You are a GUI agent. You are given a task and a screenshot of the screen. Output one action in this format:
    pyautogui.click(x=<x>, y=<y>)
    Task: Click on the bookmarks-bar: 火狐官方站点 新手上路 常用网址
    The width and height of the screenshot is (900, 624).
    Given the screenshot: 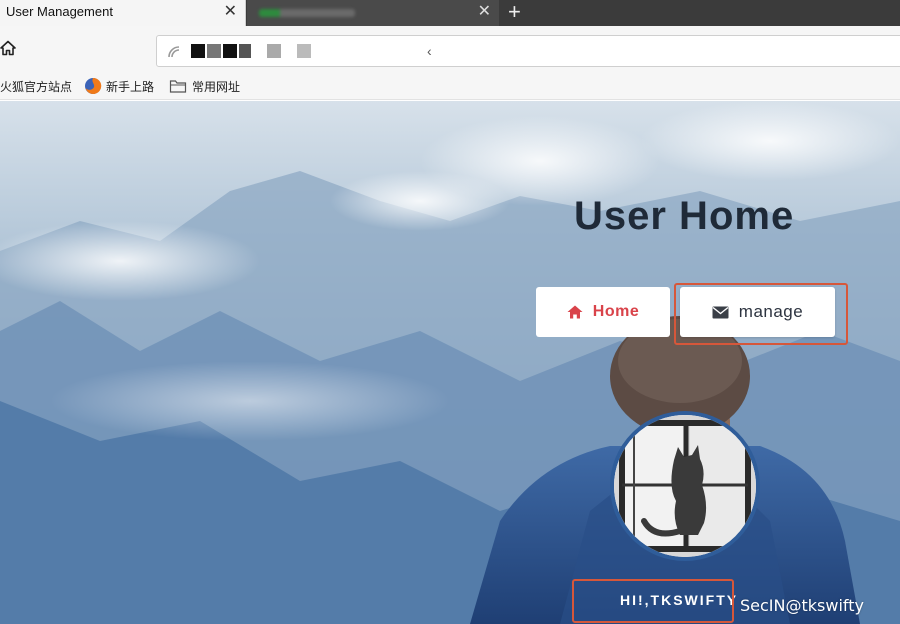 What is the action you would take?
    pyautogui.click(x=450, y=87)
    